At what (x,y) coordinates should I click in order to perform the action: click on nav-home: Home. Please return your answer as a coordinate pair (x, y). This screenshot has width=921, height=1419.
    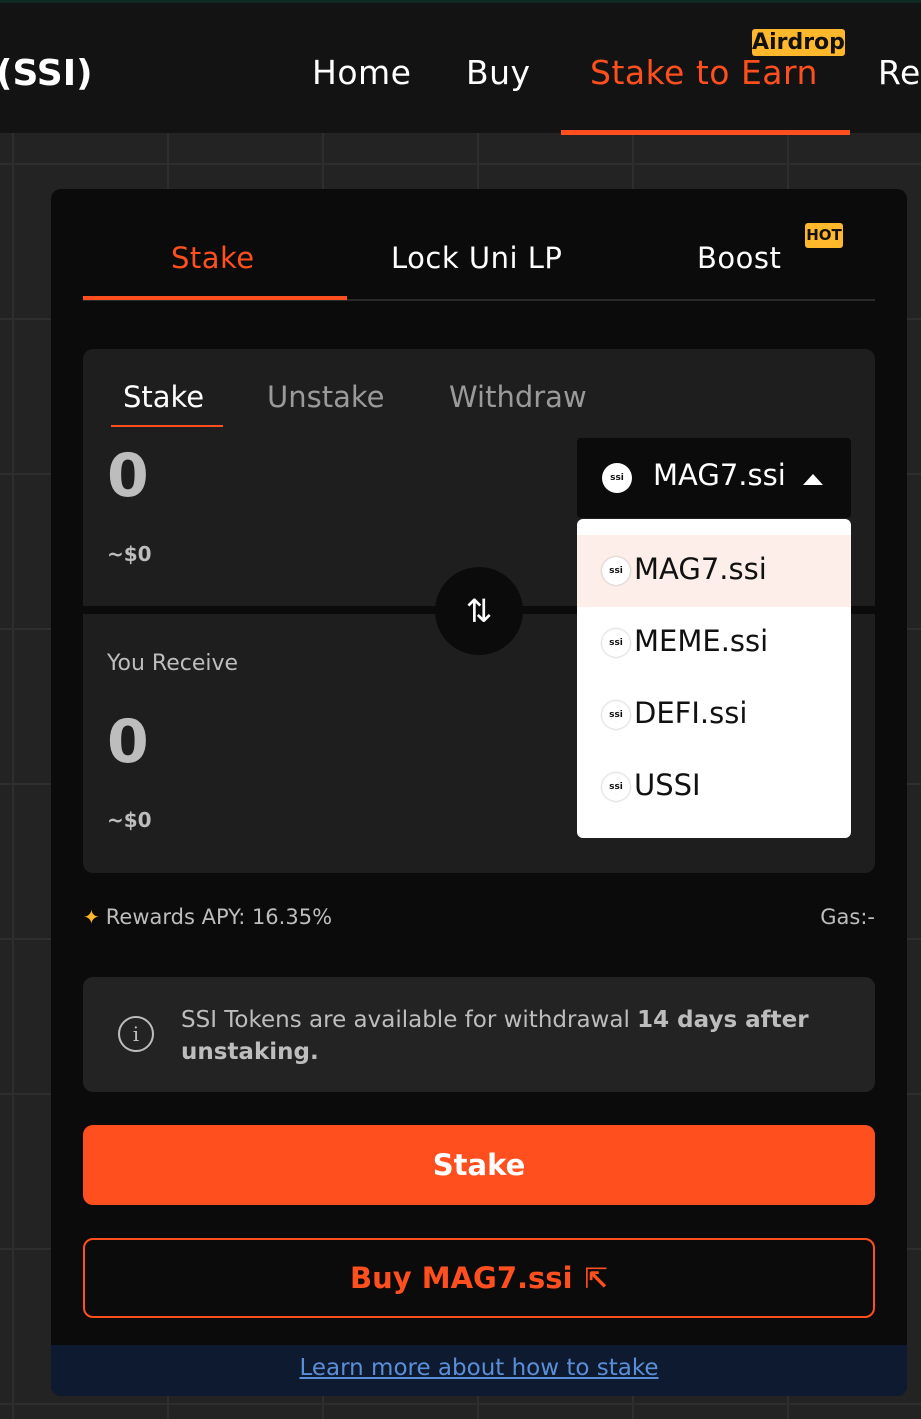
    Looking at the image, I should click on (361, 72).